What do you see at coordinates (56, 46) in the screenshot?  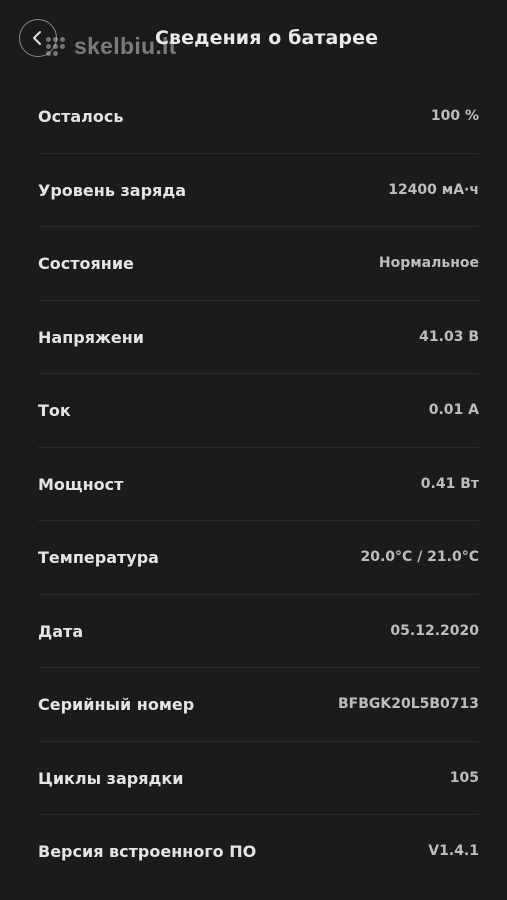 I see `watermark-logo-icon` at bounding box center [56, 46].